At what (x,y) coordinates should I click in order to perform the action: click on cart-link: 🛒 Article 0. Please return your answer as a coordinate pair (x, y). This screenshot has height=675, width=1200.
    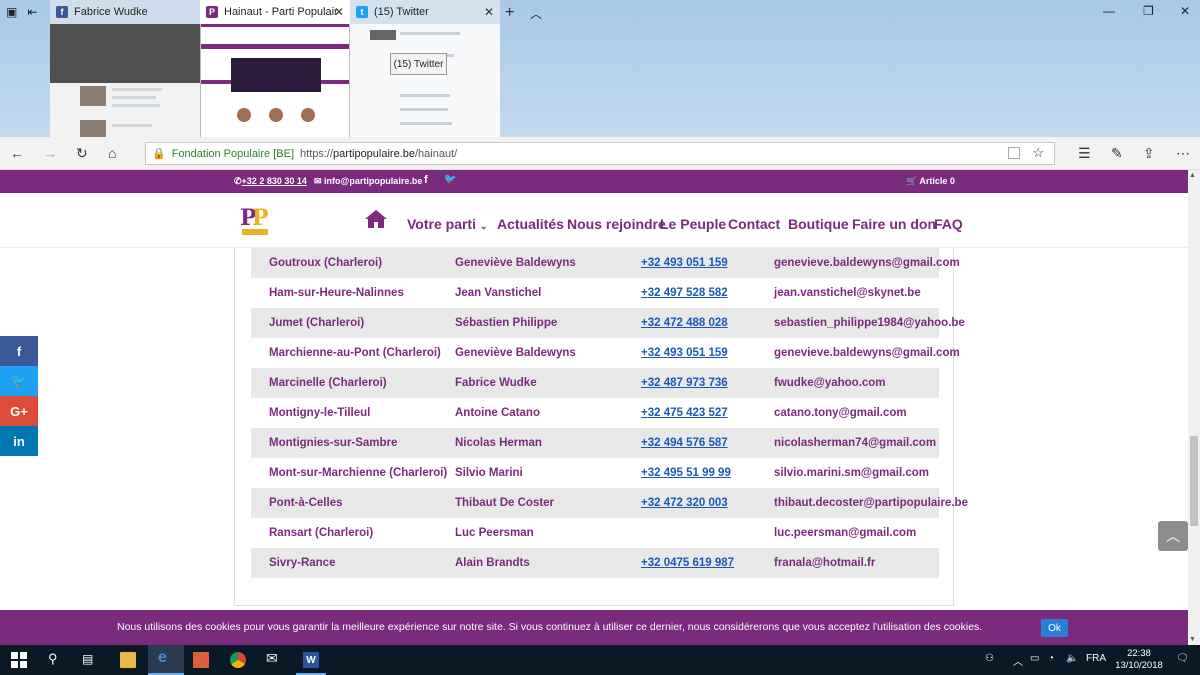
    Looking at the image, I should click on (930, 181).